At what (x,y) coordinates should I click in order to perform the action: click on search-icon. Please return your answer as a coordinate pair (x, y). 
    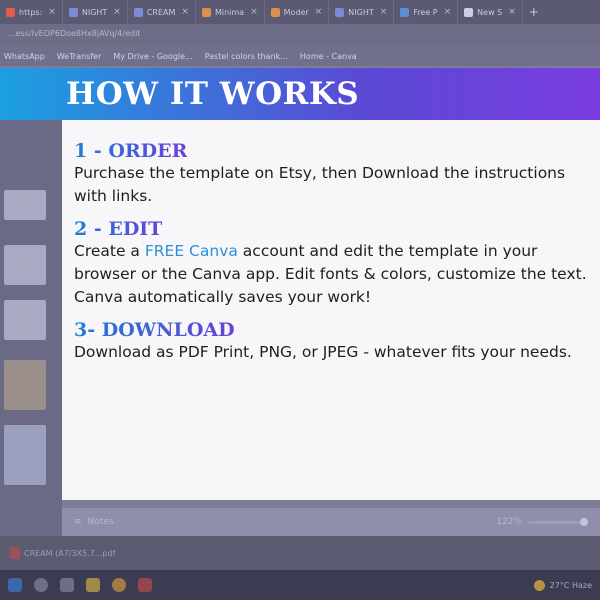
    Looking at the image, I should click on (41, 585).